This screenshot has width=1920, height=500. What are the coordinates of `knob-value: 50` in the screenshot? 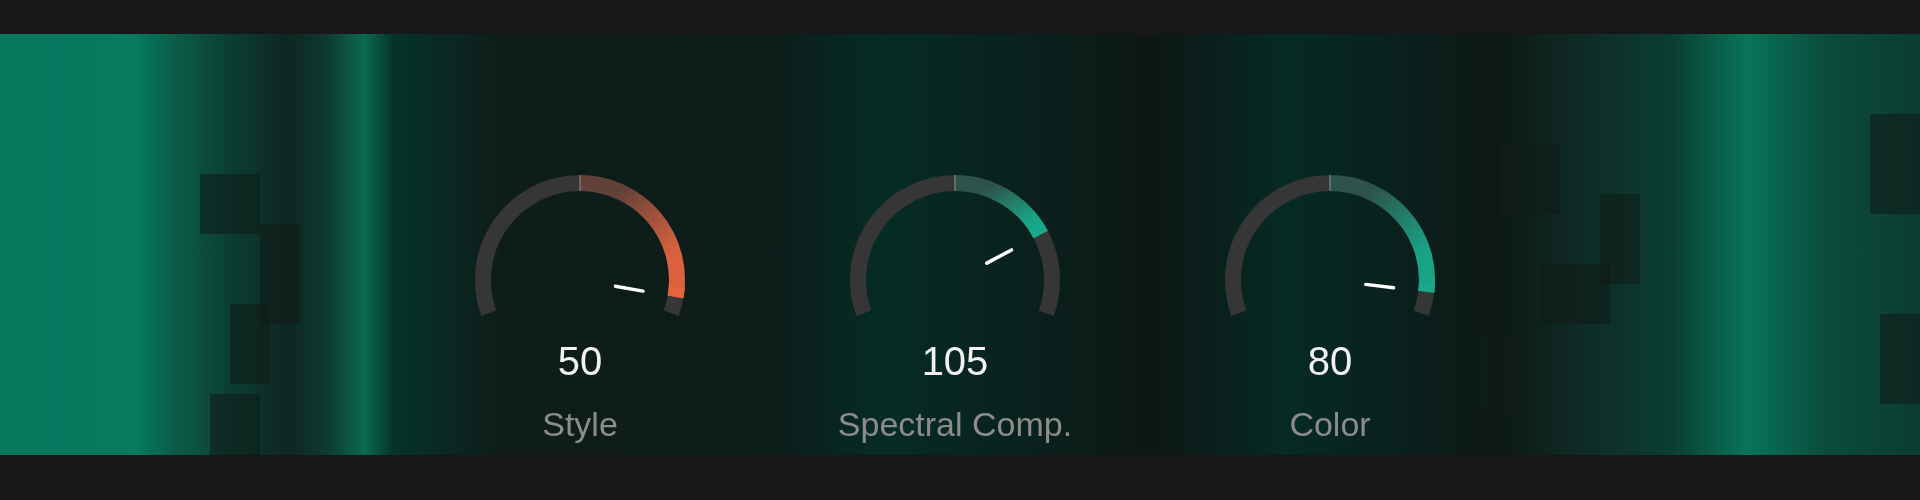 It's located at (580, 361).